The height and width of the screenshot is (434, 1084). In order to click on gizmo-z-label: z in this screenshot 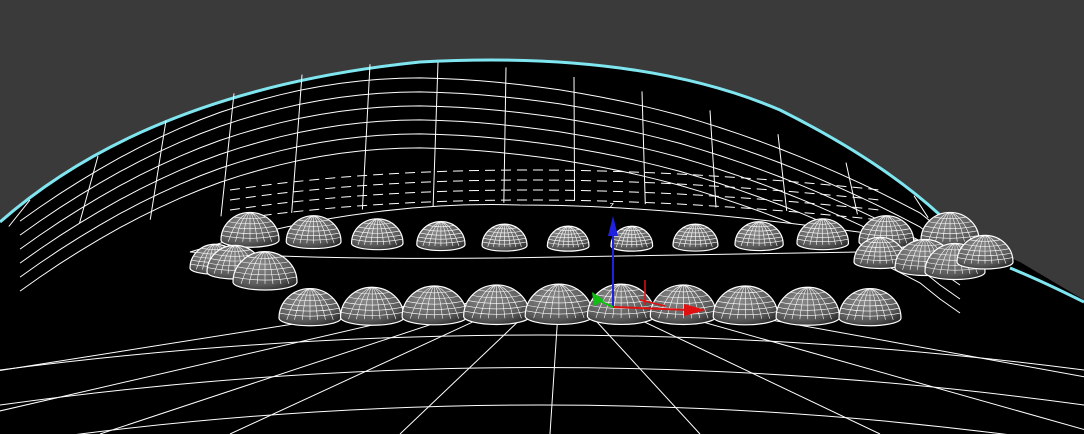, I will do `click(612, 206)`.